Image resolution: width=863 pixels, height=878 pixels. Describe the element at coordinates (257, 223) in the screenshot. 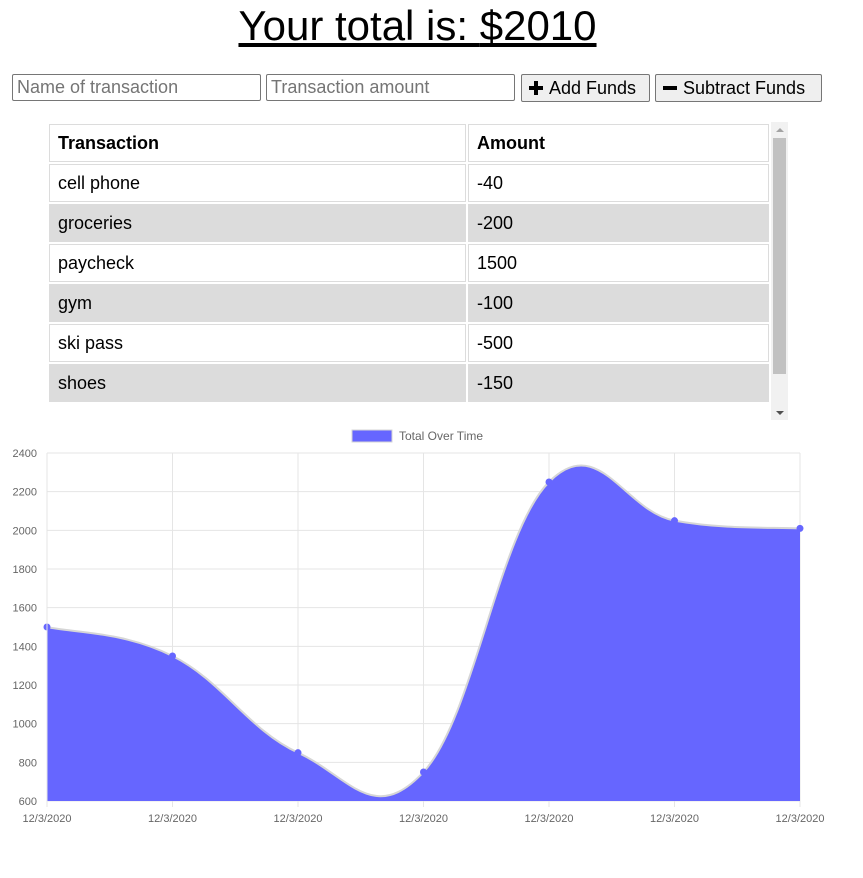

I see `transaction-name-cell: groceries` at that location.